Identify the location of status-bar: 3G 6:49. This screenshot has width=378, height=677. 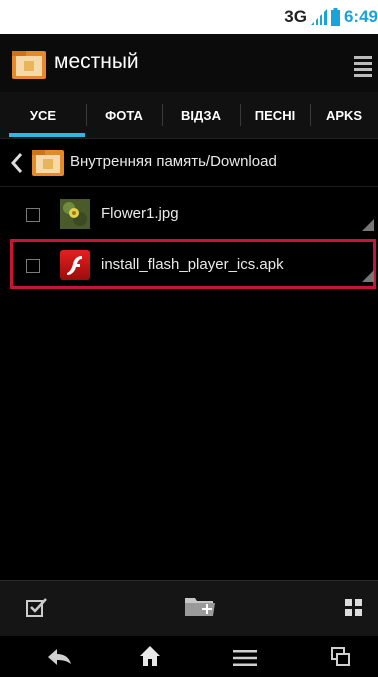
(189, 17).